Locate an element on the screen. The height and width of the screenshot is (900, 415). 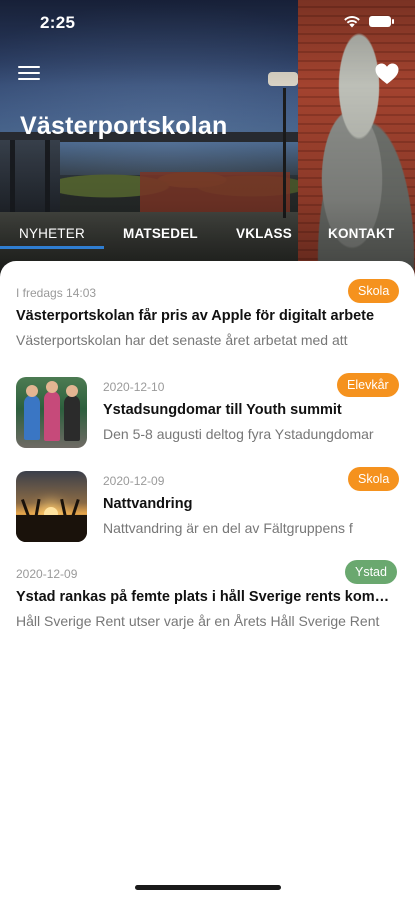
category-badge: Elevkår is located at coordinates (368, 385).